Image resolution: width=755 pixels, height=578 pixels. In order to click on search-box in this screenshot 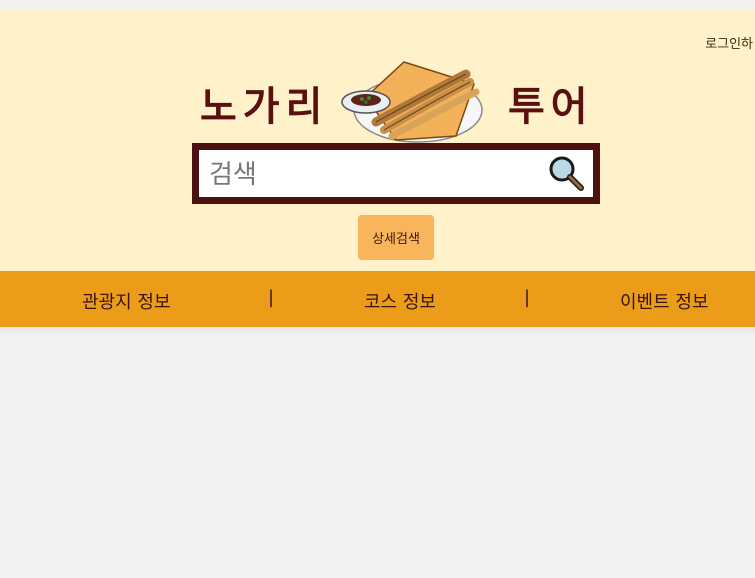, I will do `click(396, 173)`.